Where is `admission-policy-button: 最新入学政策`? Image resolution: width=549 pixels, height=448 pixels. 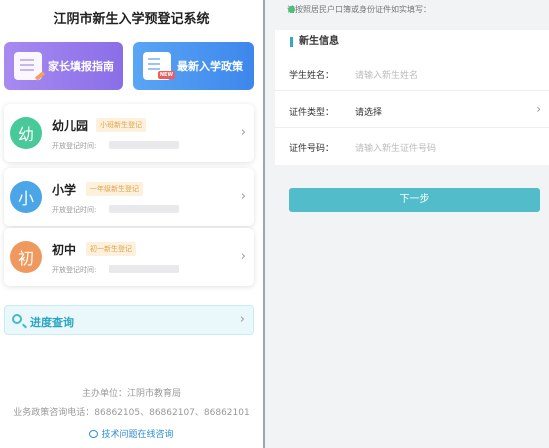
admission-policy-button: 最新入学政策 is located at coordinates (193, 66).